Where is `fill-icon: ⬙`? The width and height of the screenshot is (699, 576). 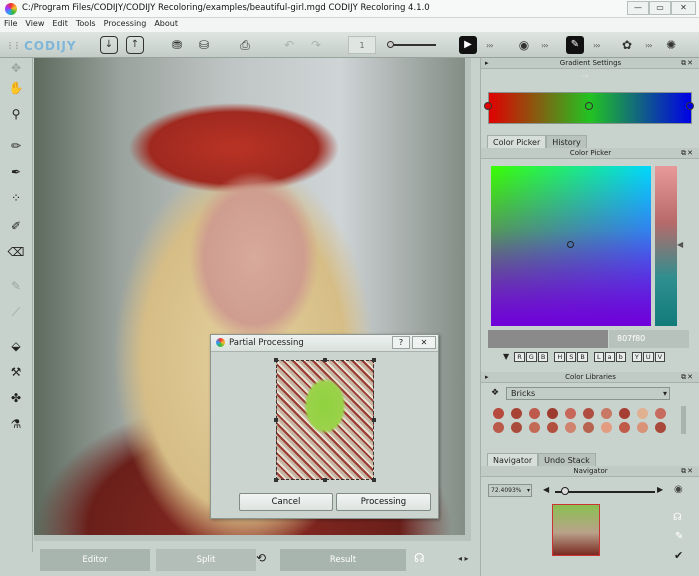
fill-icon: ⬙ is located at coordinates (16, 346).